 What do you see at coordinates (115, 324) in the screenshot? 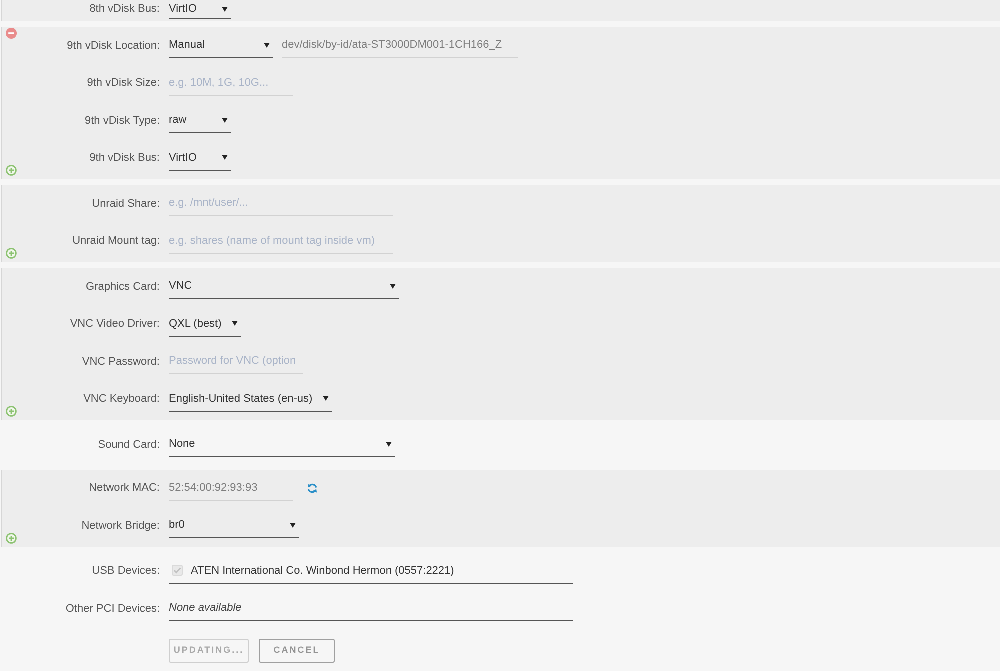
I see `field-label: VNC Video Driver:` at bounding box center [115, 324].